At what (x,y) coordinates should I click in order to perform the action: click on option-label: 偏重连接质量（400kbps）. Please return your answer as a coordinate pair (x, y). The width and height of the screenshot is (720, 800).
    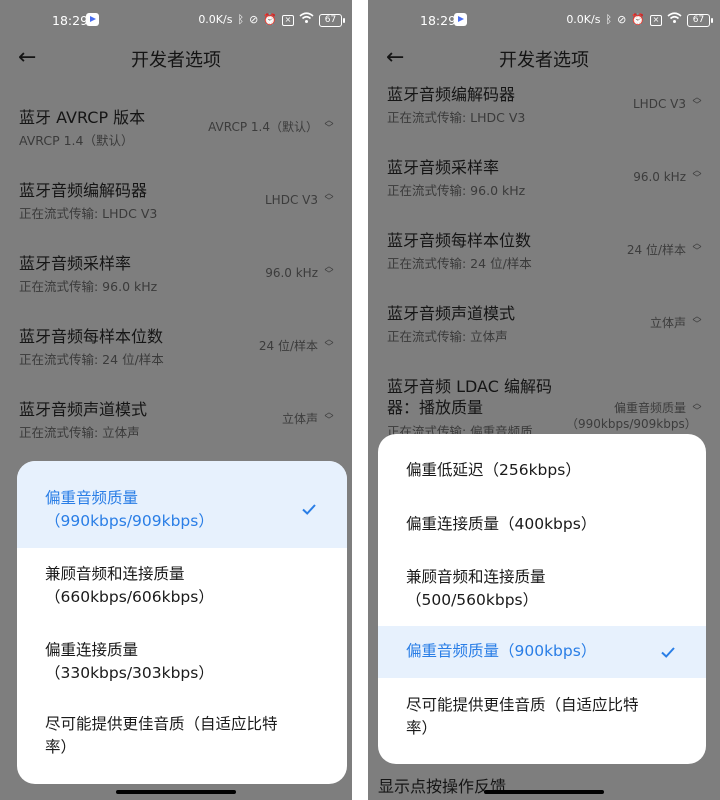
    Looking at the image, I should click on (501, 524).